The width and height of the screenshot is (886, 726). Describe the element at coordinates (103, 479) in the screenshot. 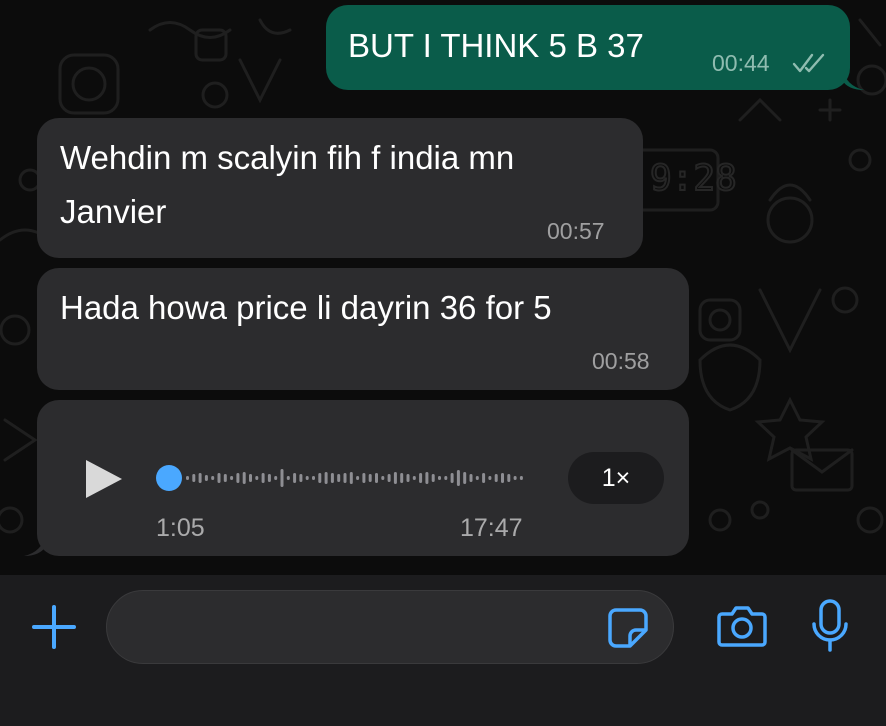

I see `play-icon` at that location.